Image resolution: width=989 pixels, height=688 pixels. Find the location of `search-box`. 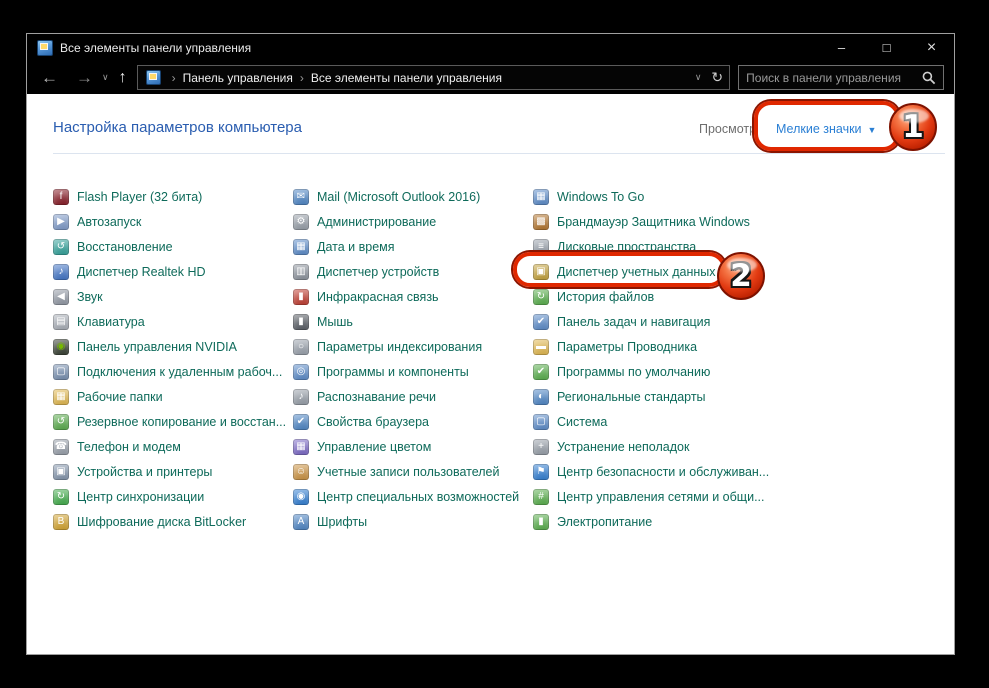

search-box is located at coordinates (841, 77).